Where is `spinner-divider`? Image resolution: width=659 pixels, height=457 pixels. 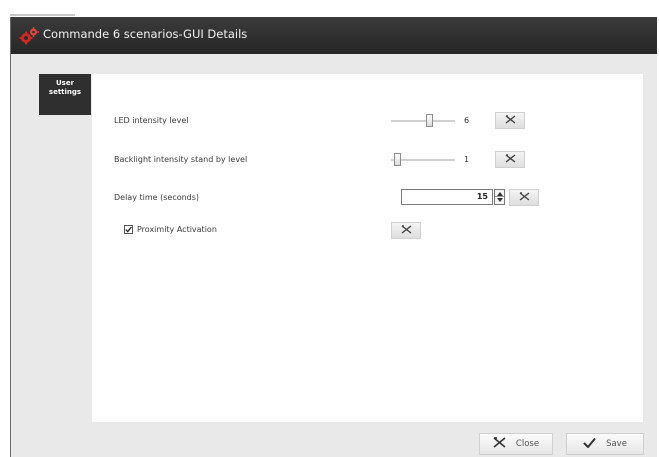
spinner-divider is located at coordinates (499, 196).